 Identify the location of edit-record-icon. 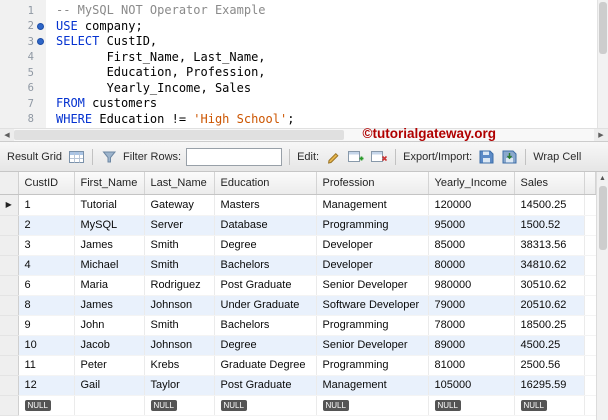
(333, 156).